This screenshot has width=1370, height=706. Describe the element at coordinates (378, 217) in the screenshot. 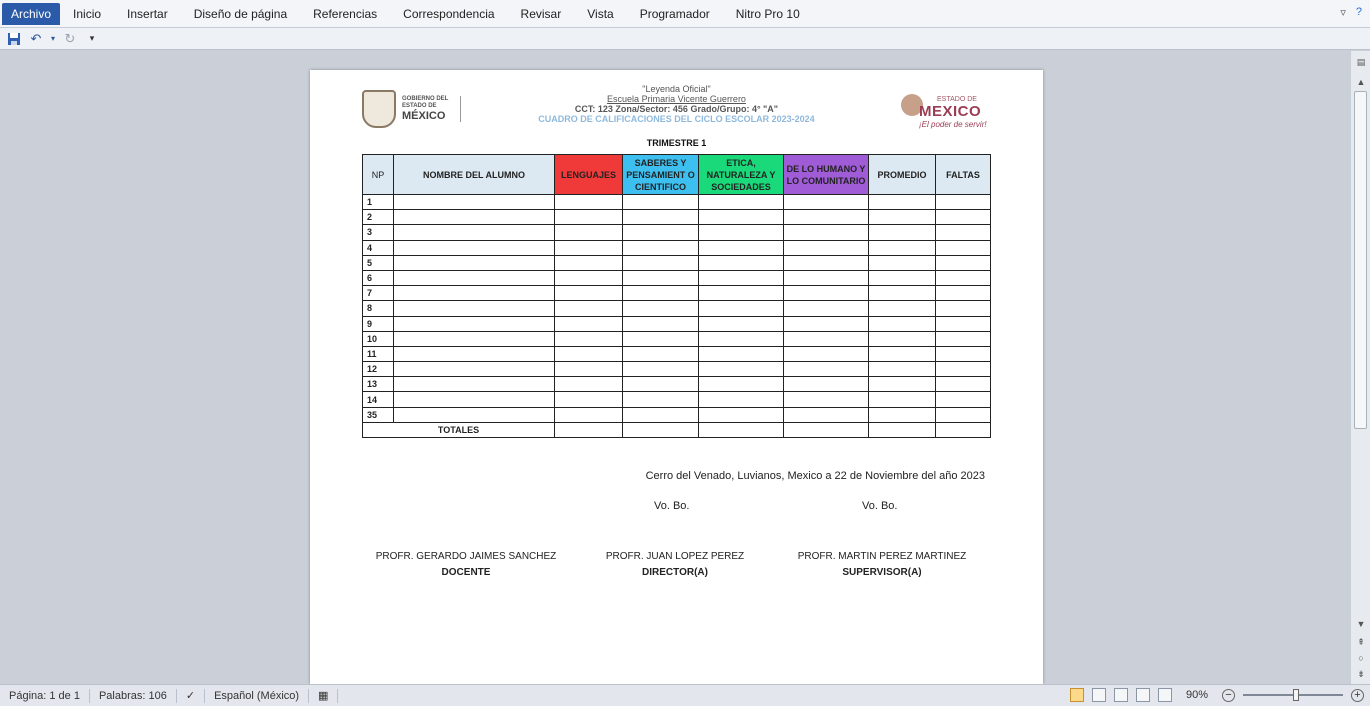

I see `row-np: 2` at that location.